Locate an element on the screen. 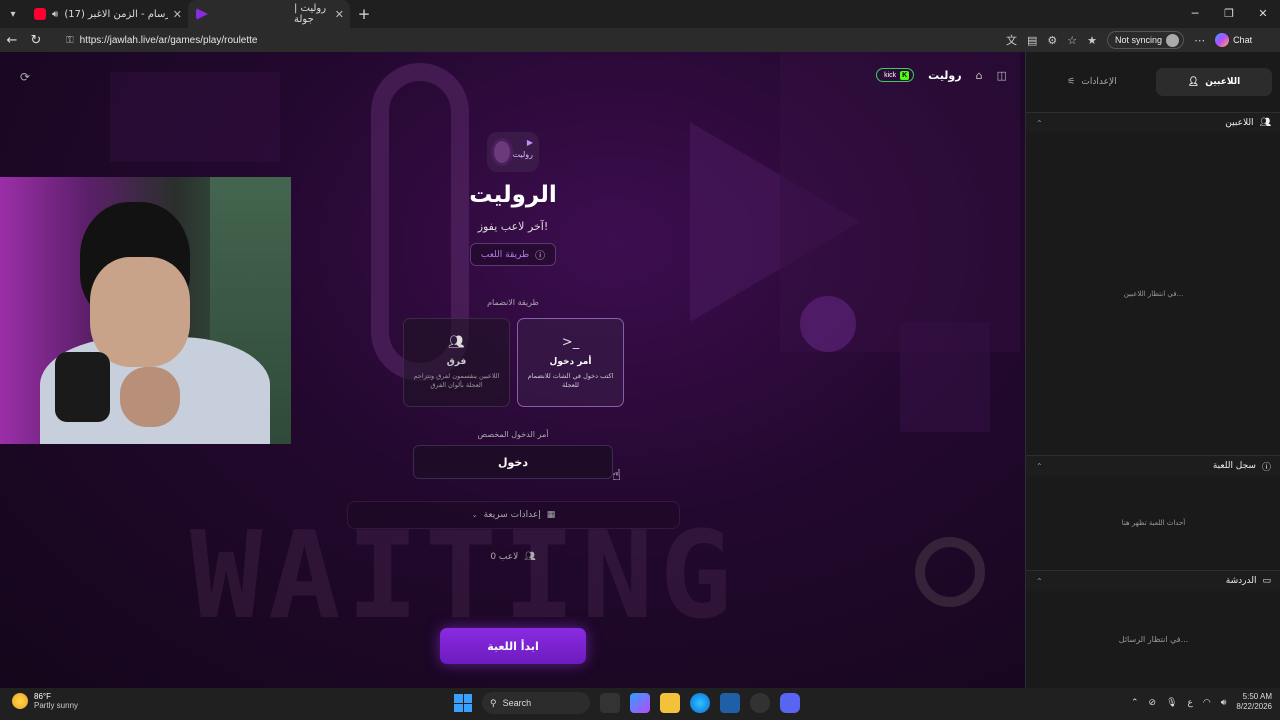 This screenshot has width=1280, height=720. reader-icon: ▤ is located at coordinates (1032, 40).